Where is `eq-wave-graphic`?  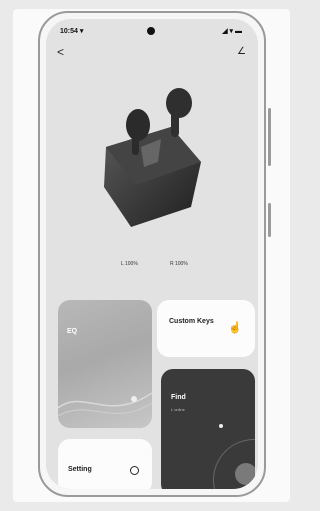
eq-wave-graphic is located at coordinates (105, 404).